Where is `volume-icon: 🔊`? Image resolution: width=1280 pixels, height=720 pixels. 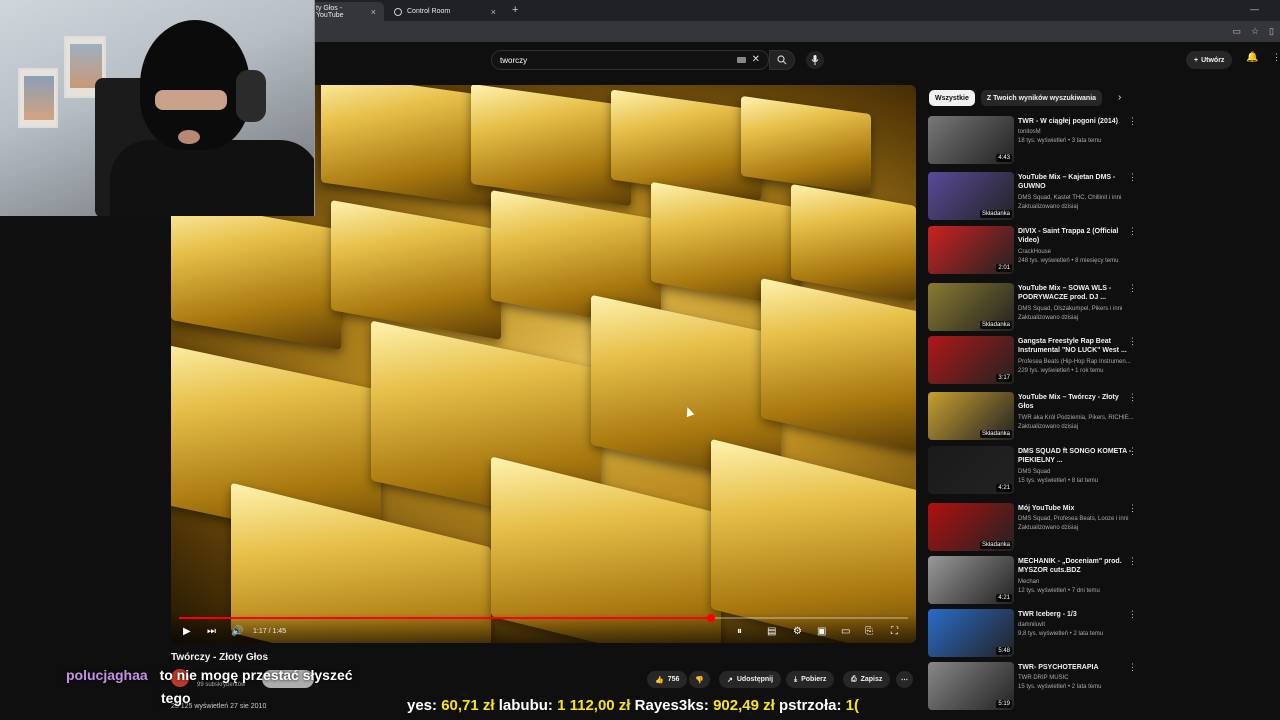
volume-icon: 🔊 is located at coordinates (237, 631).